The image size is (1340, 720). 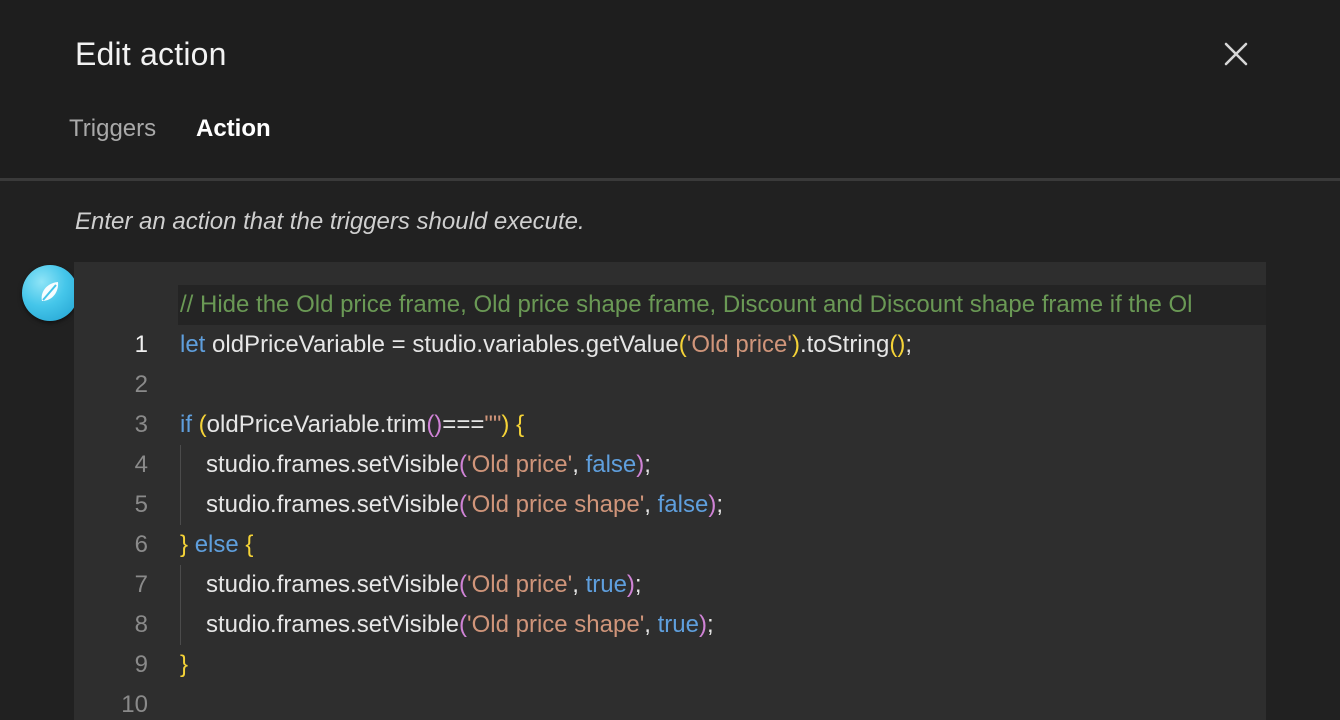 I want to click on code-line: 10 }, so click(x=670, y=681).